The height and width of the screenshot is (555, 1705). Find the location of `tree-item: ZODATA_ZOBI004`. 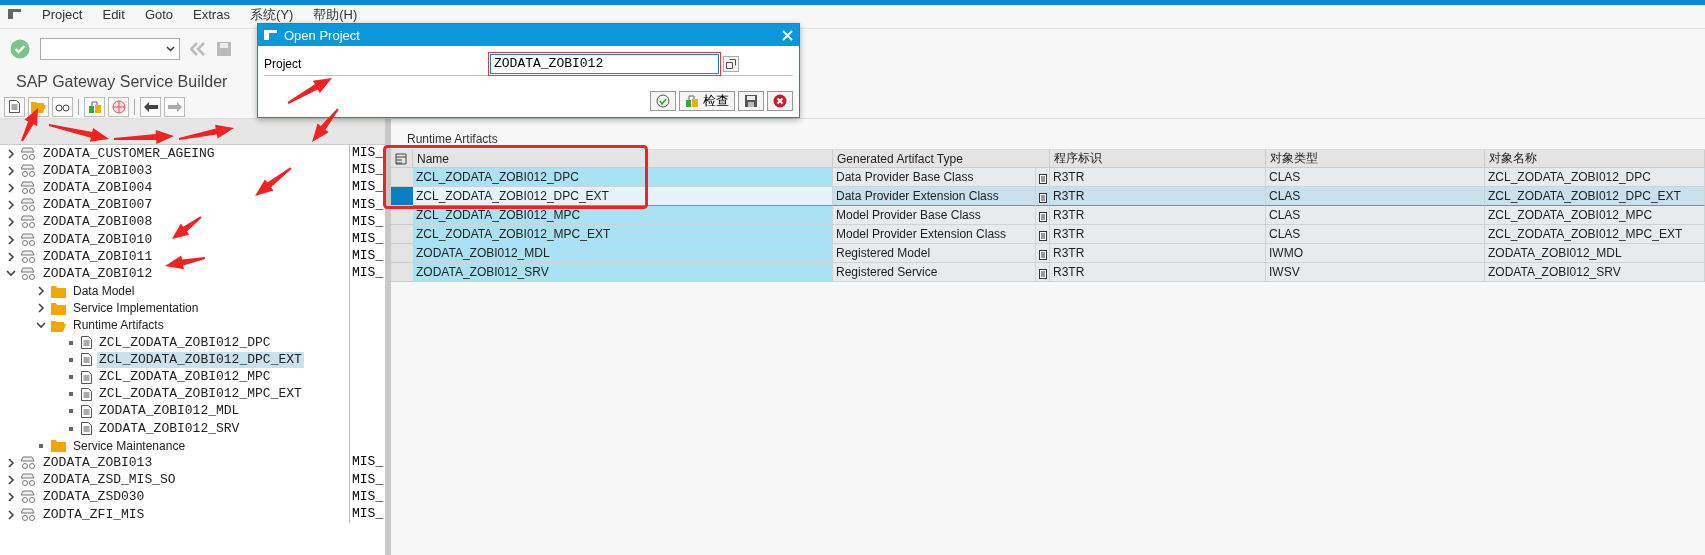

tree-item: ZODATA_ZOBI004 is located at coordinates (98, 187).